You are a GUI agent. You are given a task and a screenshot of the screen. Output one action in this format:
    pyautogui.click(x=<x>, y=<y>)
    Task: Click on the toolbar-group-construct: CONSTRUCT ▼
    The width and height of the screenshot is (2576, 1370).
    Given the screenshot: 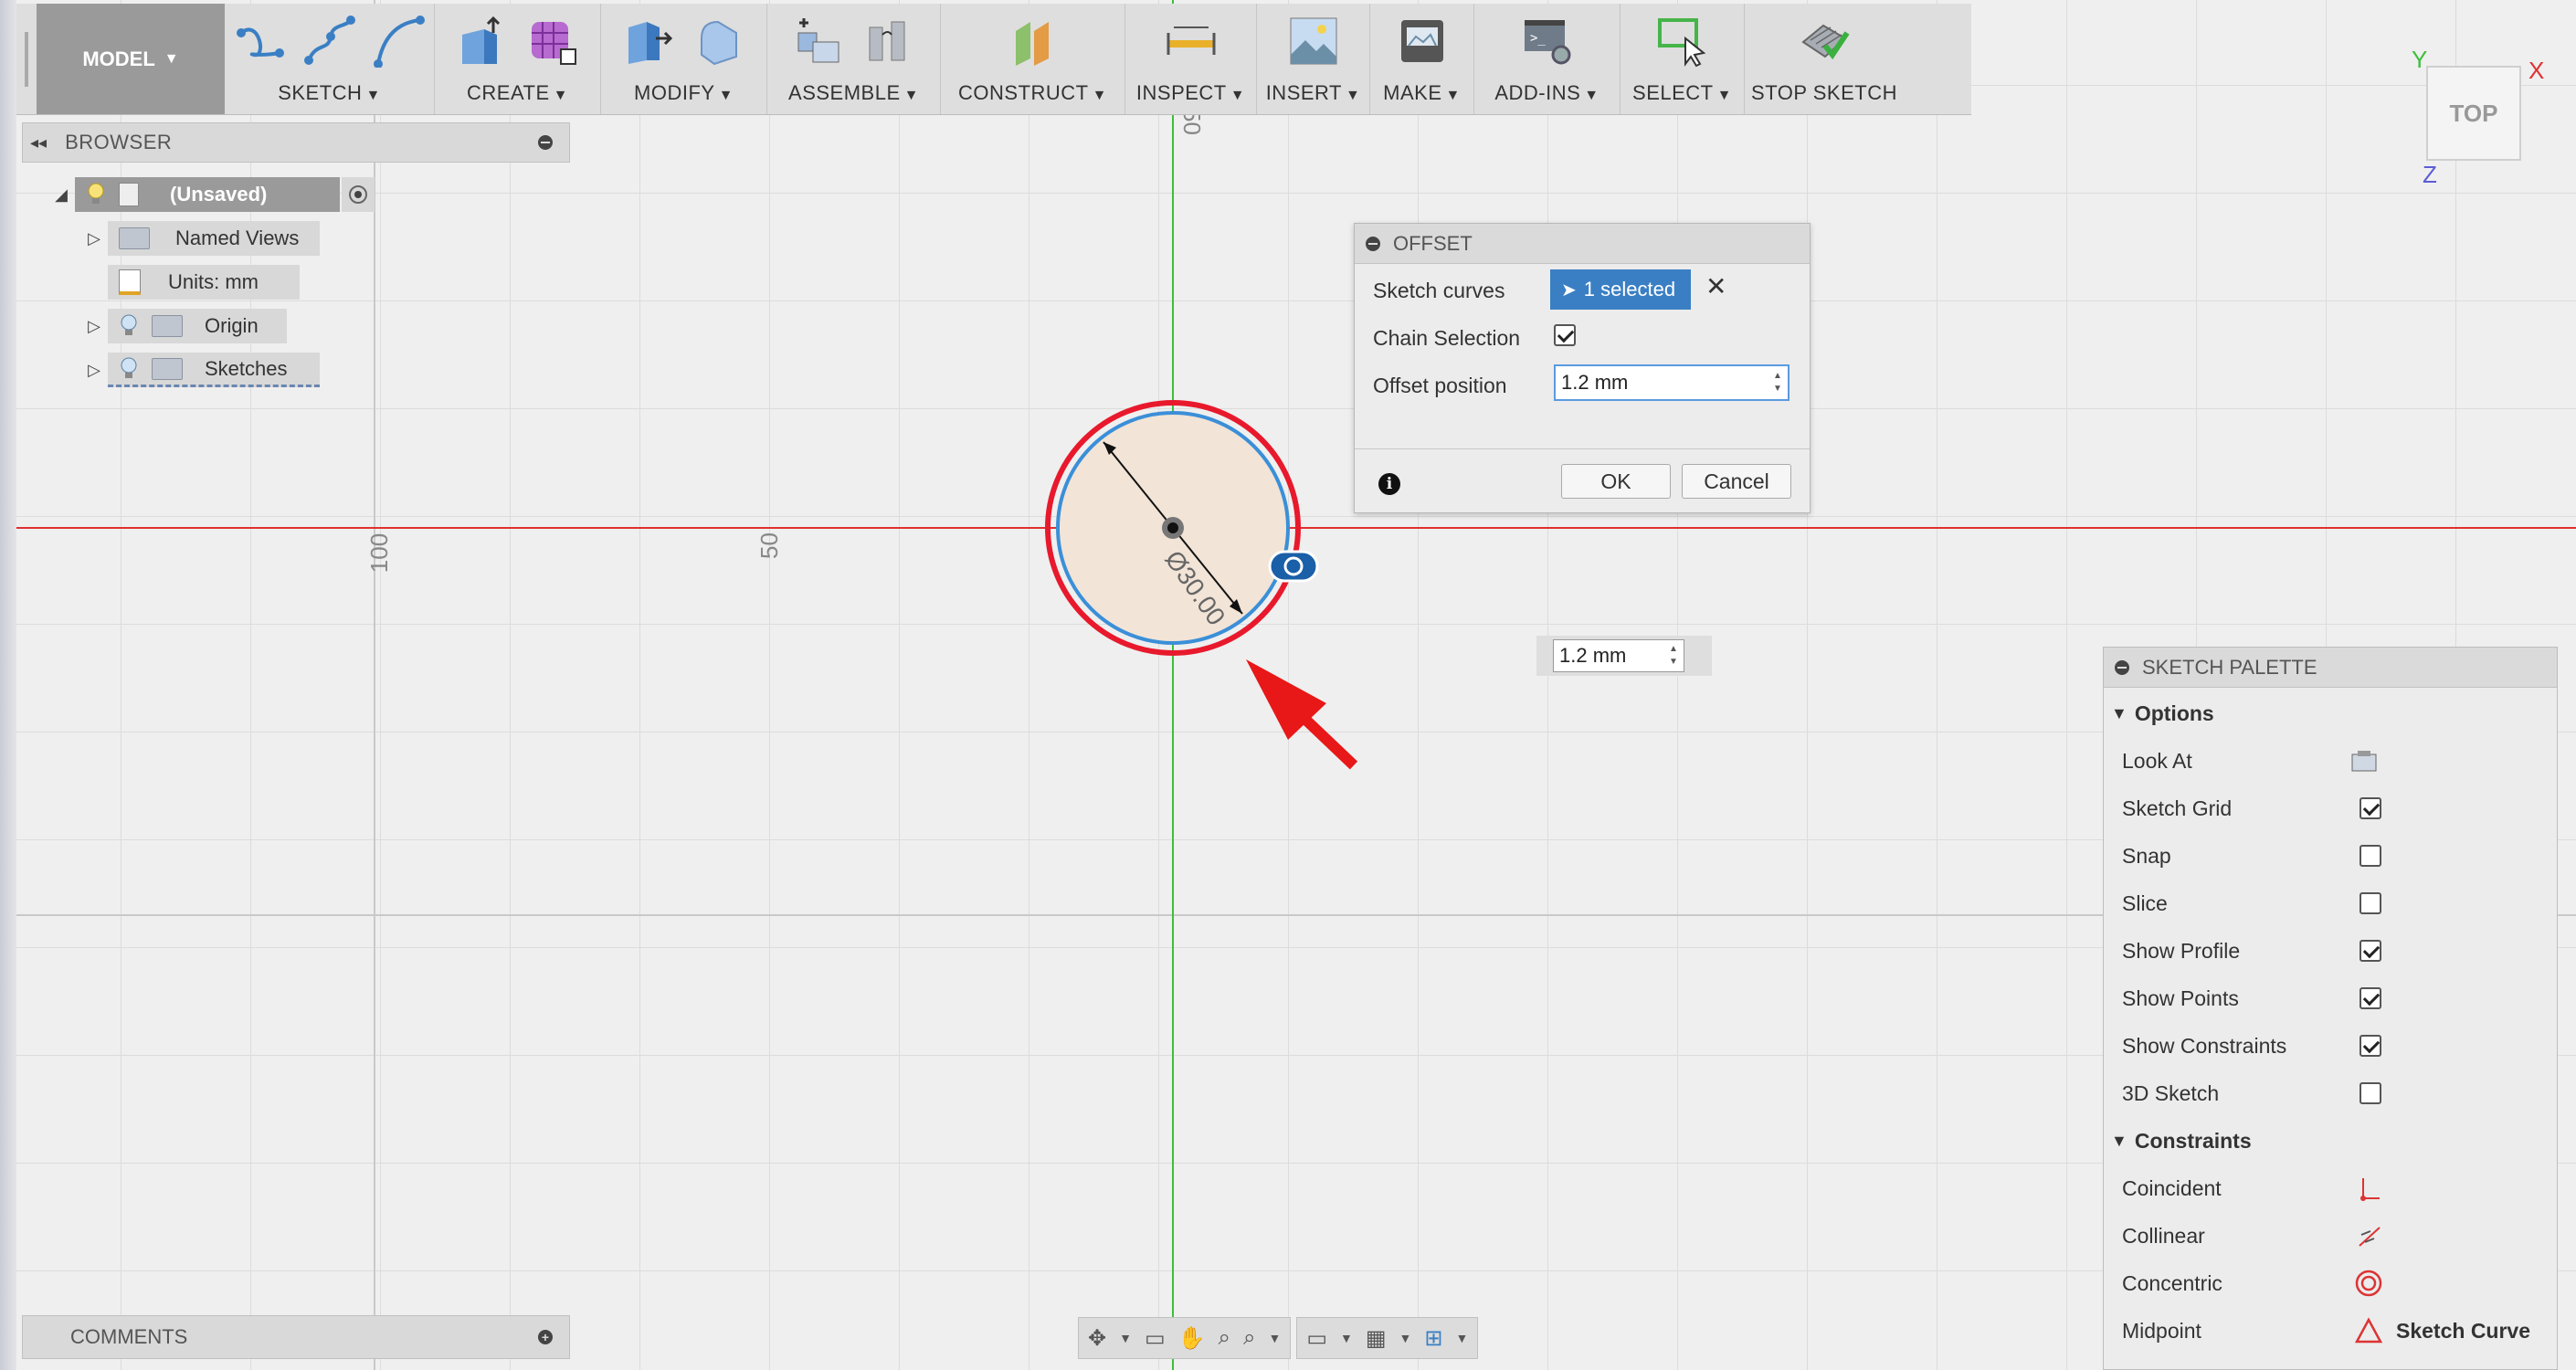 What is the action you would take?
    pyautogui.click(x=1033, y=59)
    